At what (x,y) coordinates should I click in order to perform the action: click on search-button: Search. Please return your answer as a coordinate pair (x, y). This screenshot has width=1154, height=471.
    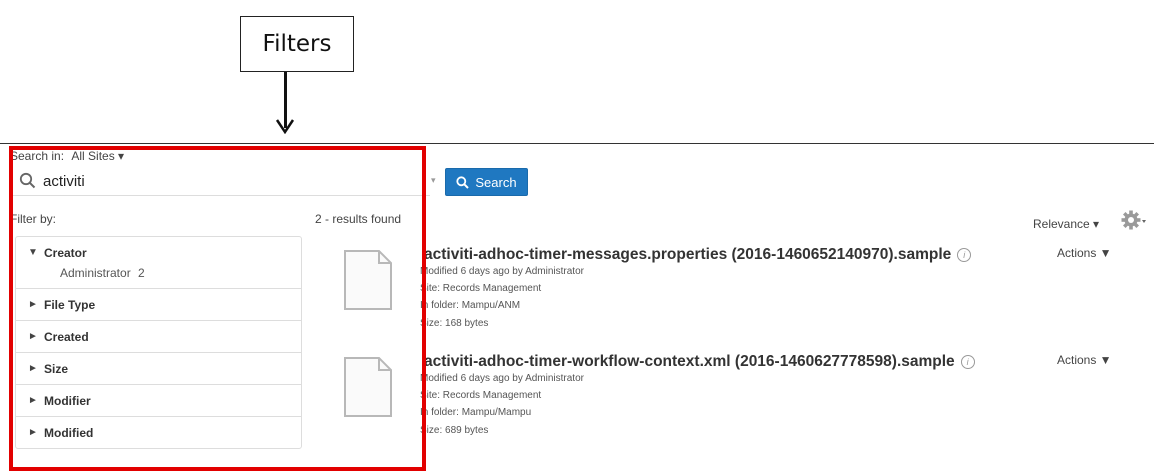
    Looking at the image, I should click on (486, 182).